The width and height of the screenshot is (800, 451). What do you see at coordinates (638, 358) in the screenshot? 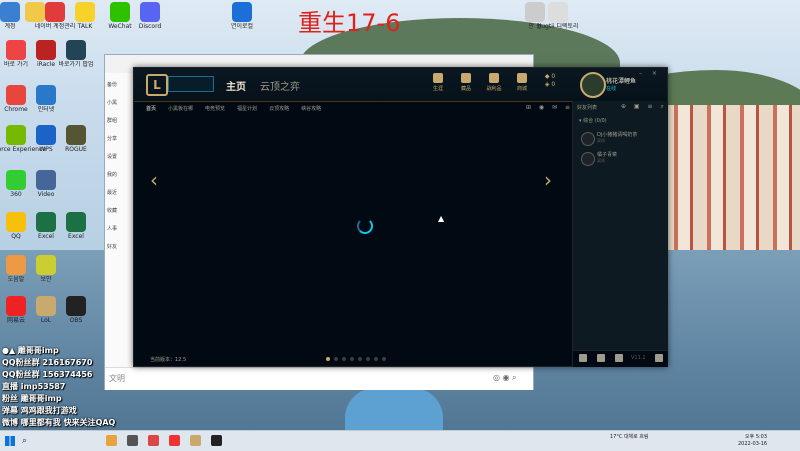
I see `social-version: V11.1` at bounding box center [638, 358].